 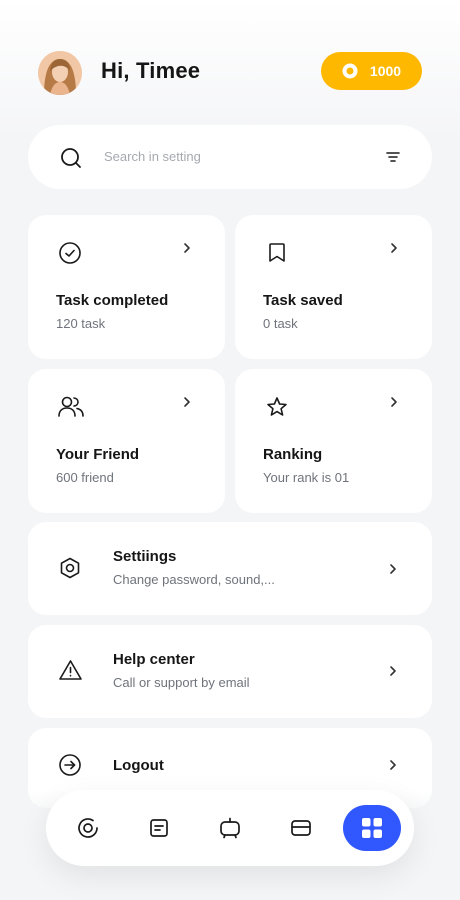 I want to click on tile-task-saved: Task saved 0 task, so click(x=333, y=287).